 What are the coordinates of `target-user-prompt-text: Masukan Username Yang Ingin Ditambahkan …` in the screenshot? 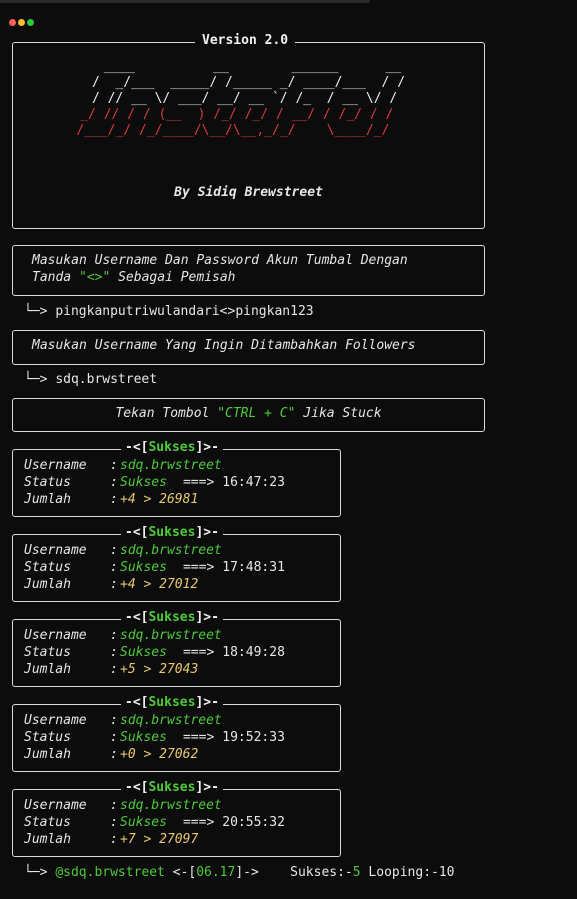 It's located at (224, 345).